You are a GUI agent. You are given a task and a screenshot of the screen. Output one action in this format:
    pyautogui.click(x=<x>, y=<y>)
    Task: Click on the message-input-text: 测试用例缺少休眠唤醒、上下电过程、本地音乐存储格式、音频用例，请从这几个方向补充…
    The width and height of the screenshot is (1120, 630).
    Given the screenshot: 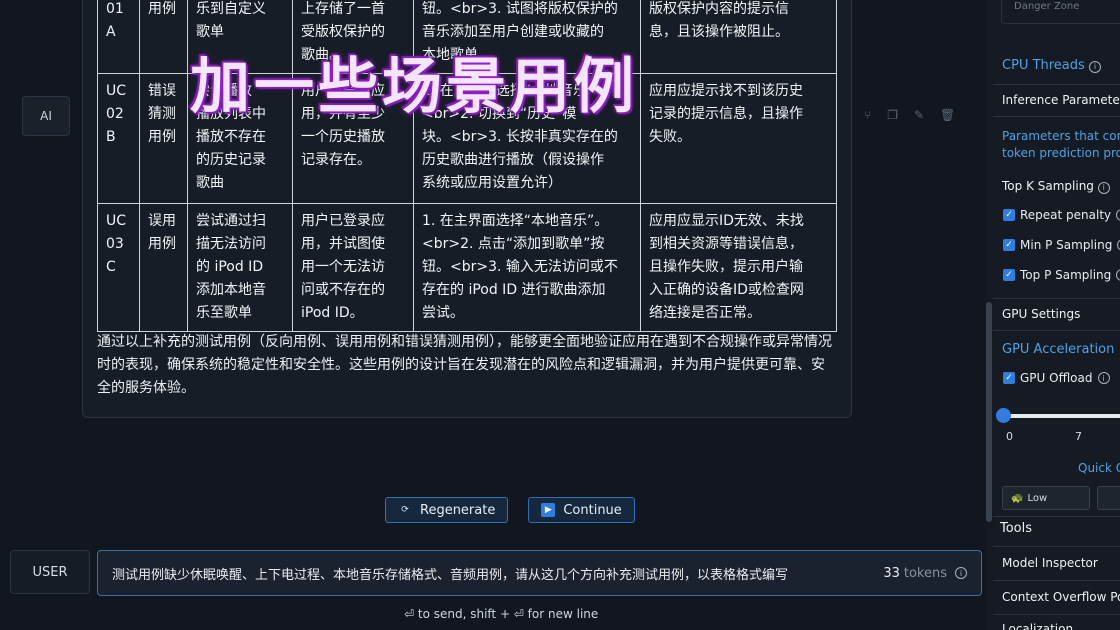 What is the action you would take?
    pyautogui.click(x=497, y=573)
    